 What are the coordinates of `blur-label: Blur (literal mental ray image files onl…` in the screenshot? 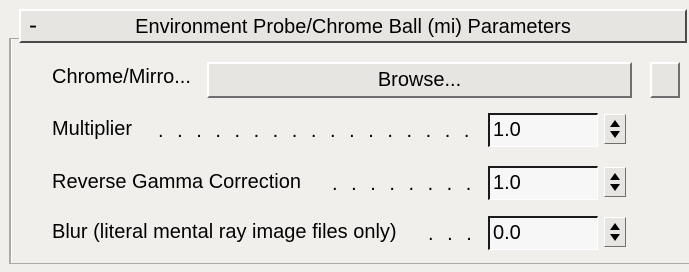 It's located at (224, 232).